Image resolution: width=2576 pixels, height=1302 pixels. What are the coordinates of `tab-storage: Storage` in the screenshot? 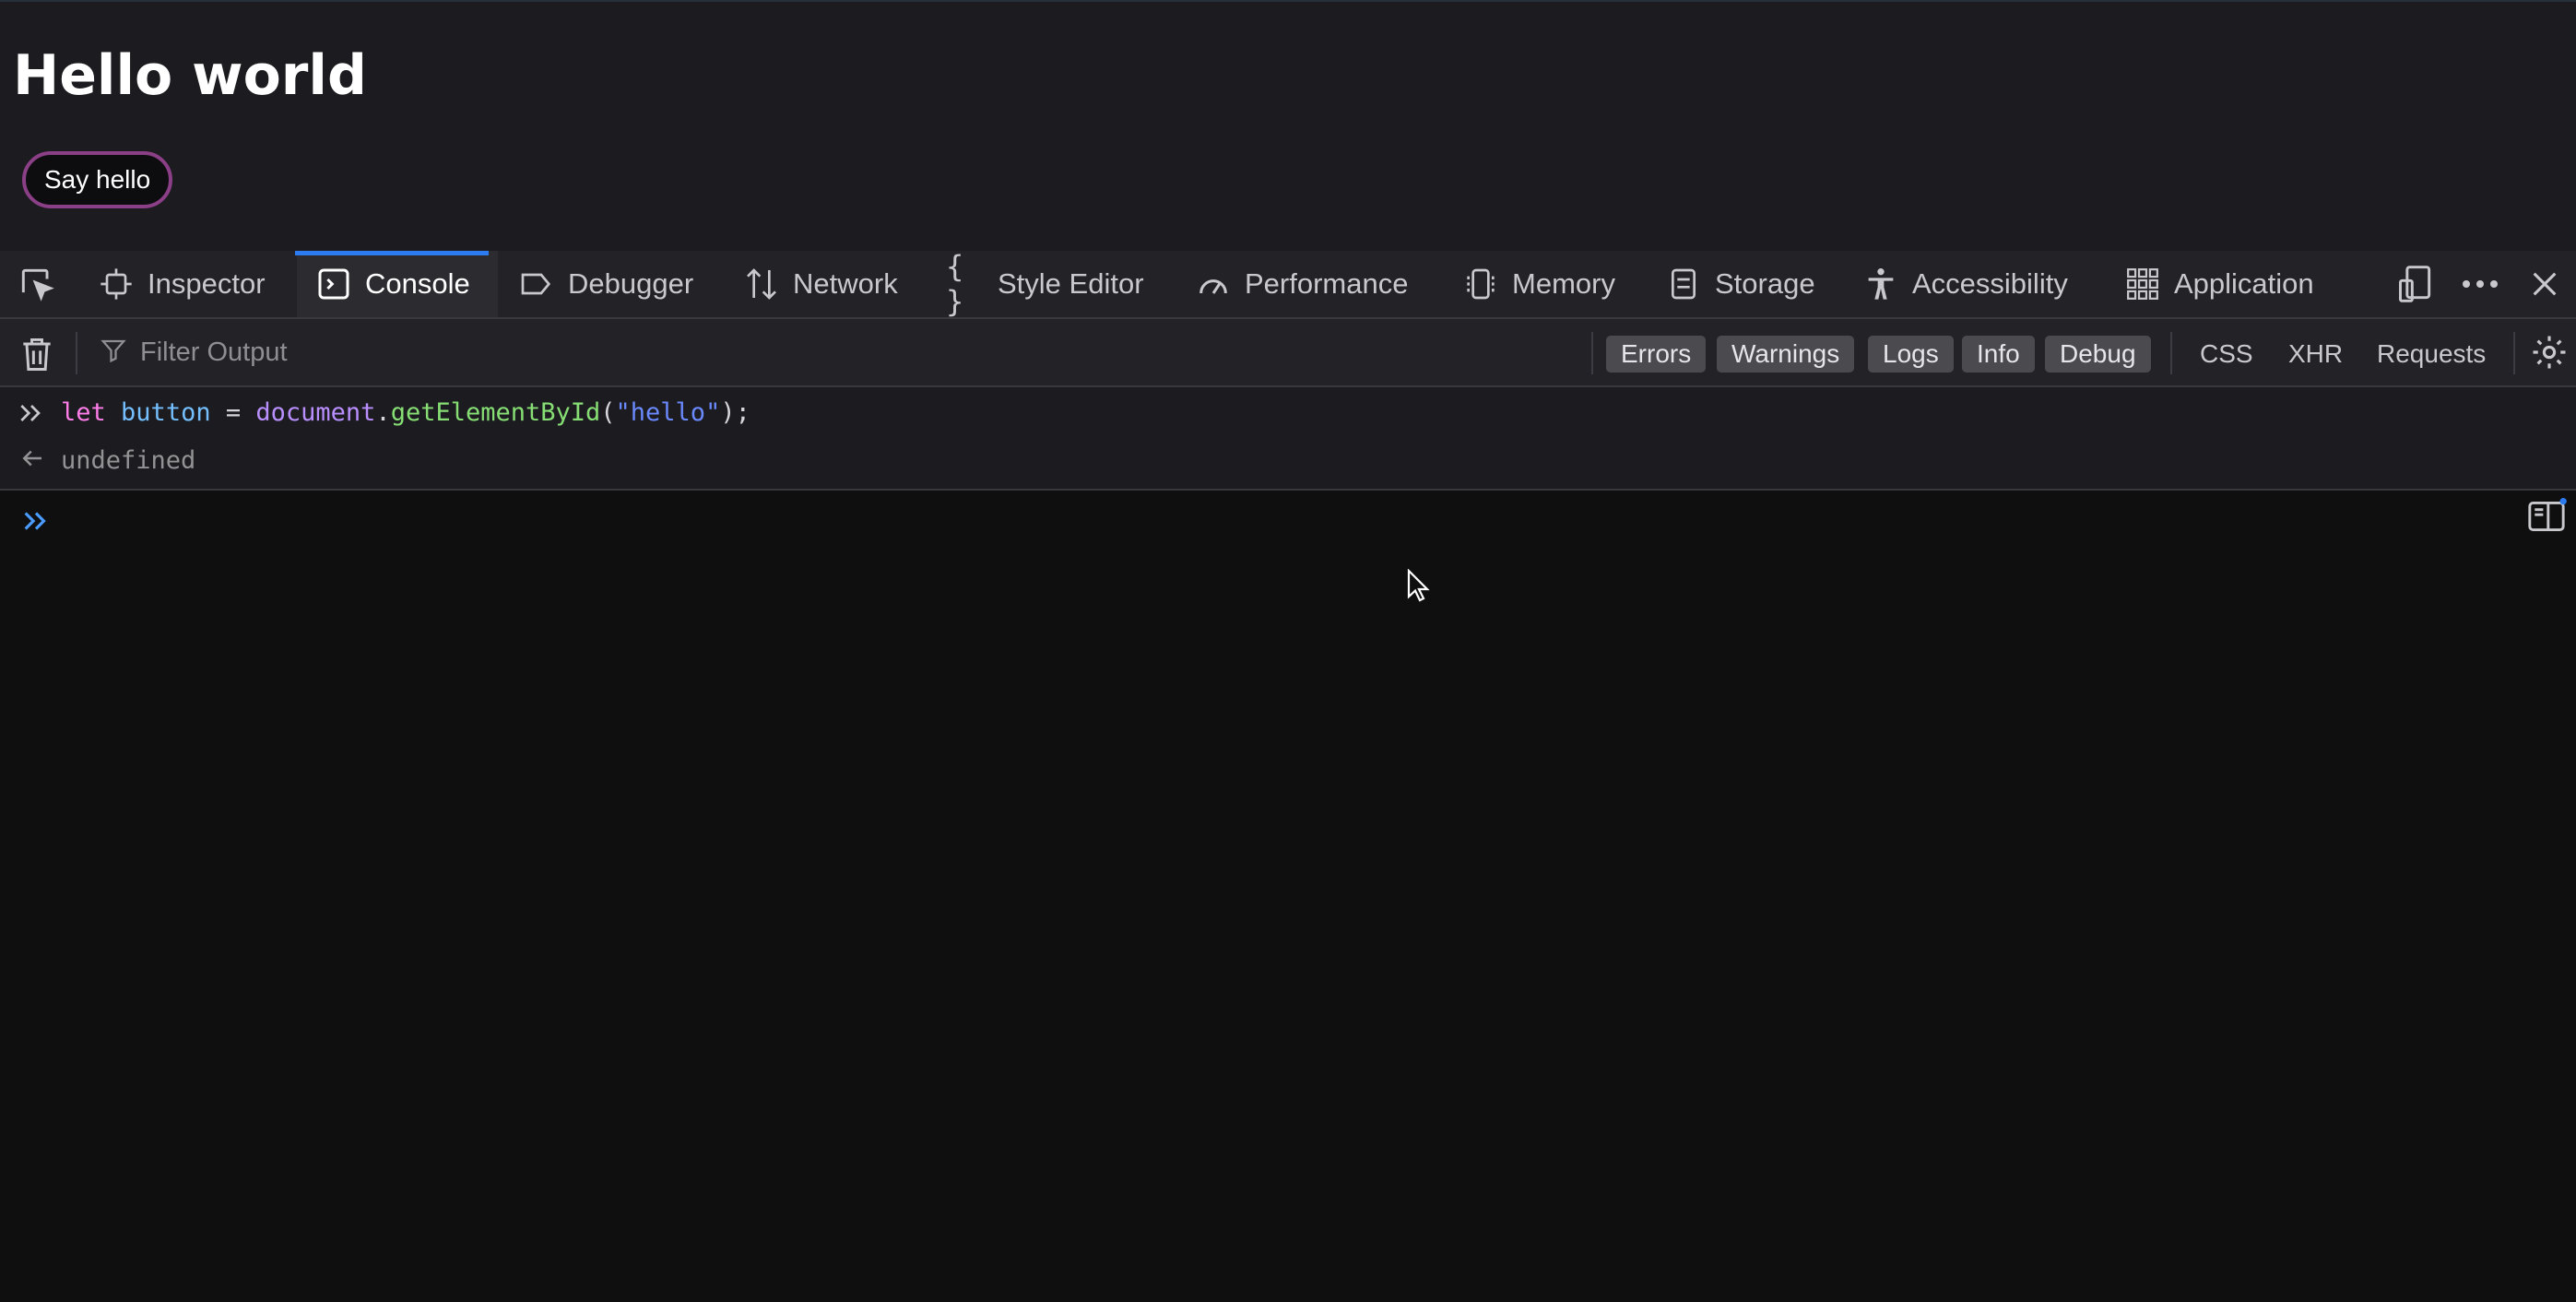 It's located at (1739, 284).